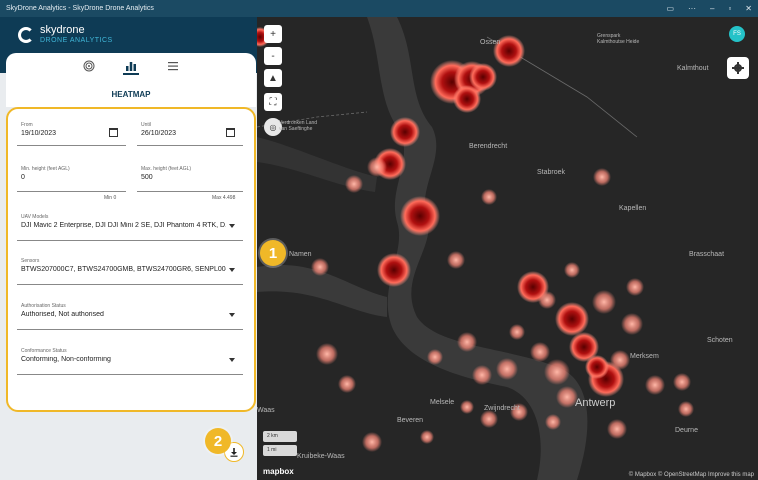 The image size is (758, 480). What do you see at coordinates (729, 8) in the screenshot?
I see `maximize-button: ▫` at bounding box center [729, 8].